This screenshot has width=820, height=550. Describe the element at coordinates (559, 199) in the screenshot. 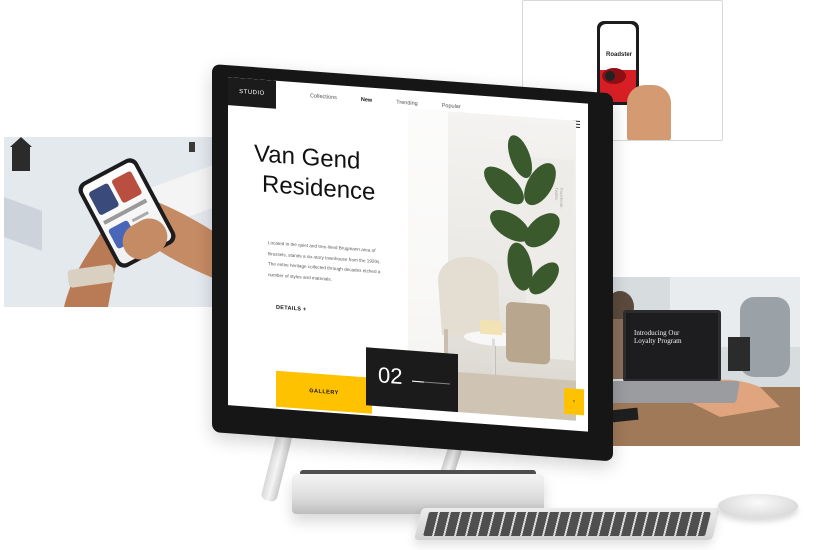

I see `social-side-label: Facebook · Twitter` at that location.